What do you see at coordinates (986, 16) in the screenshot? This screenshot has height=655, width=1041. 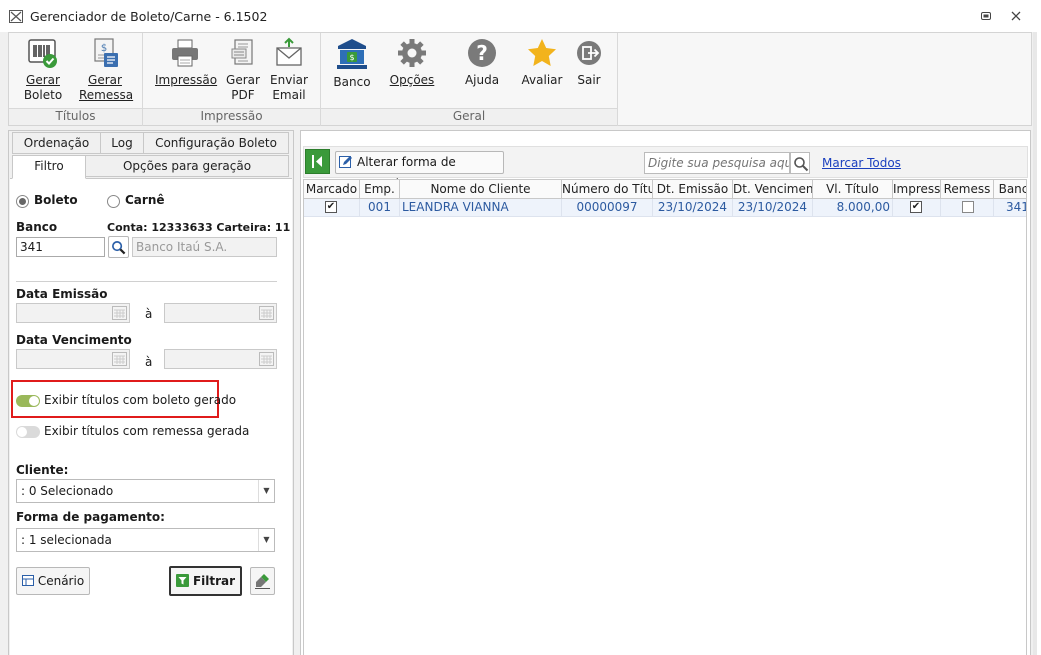 I see `restore-icon` at bounding box center [986, 16].